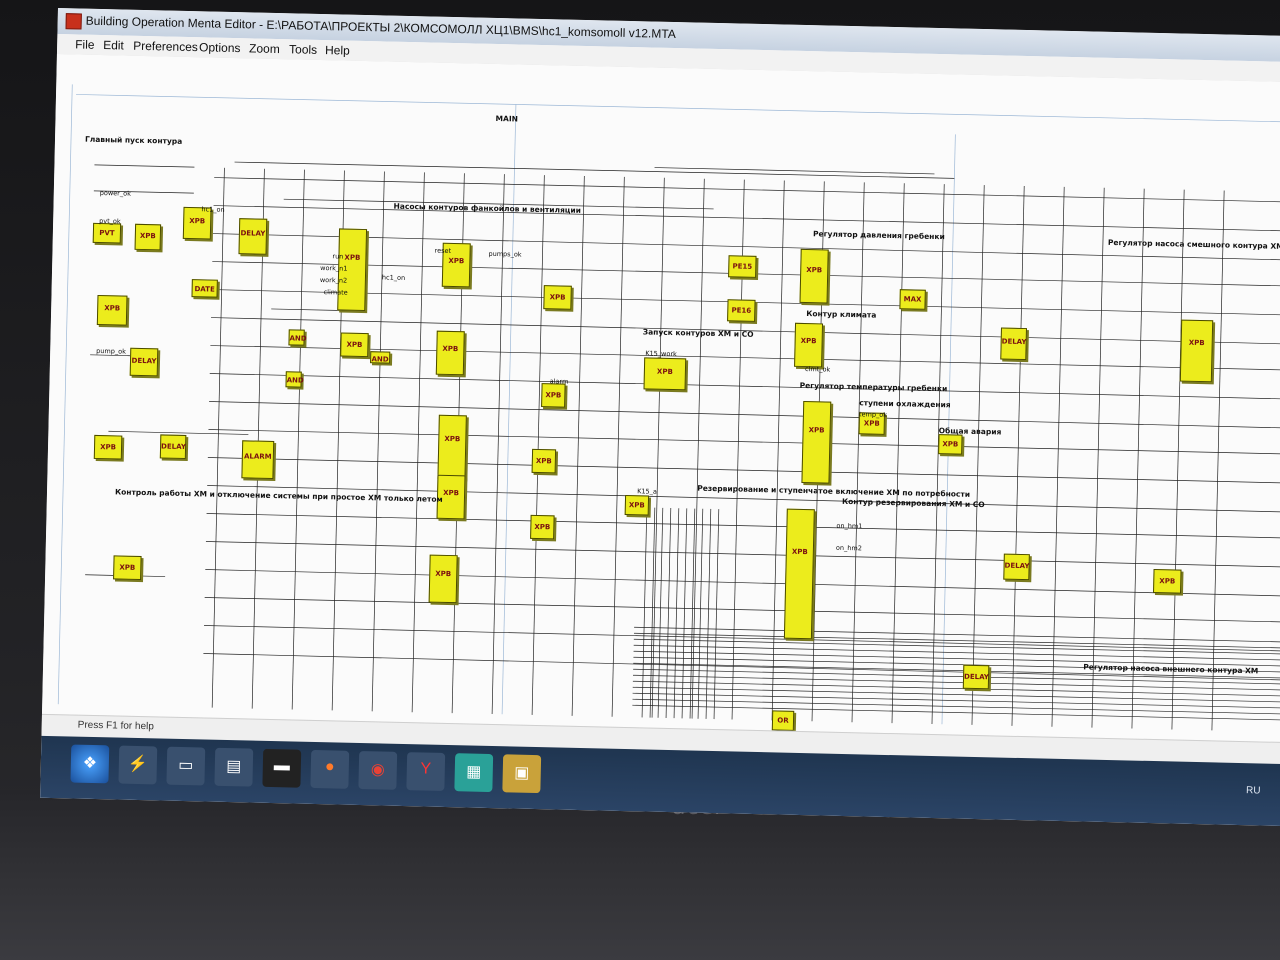 The width and height of the screenshot is (1280, 960). Describe the element at coordinates (522, 774) in the screenshot. I see `taskbar-menta: ▣` at that location.